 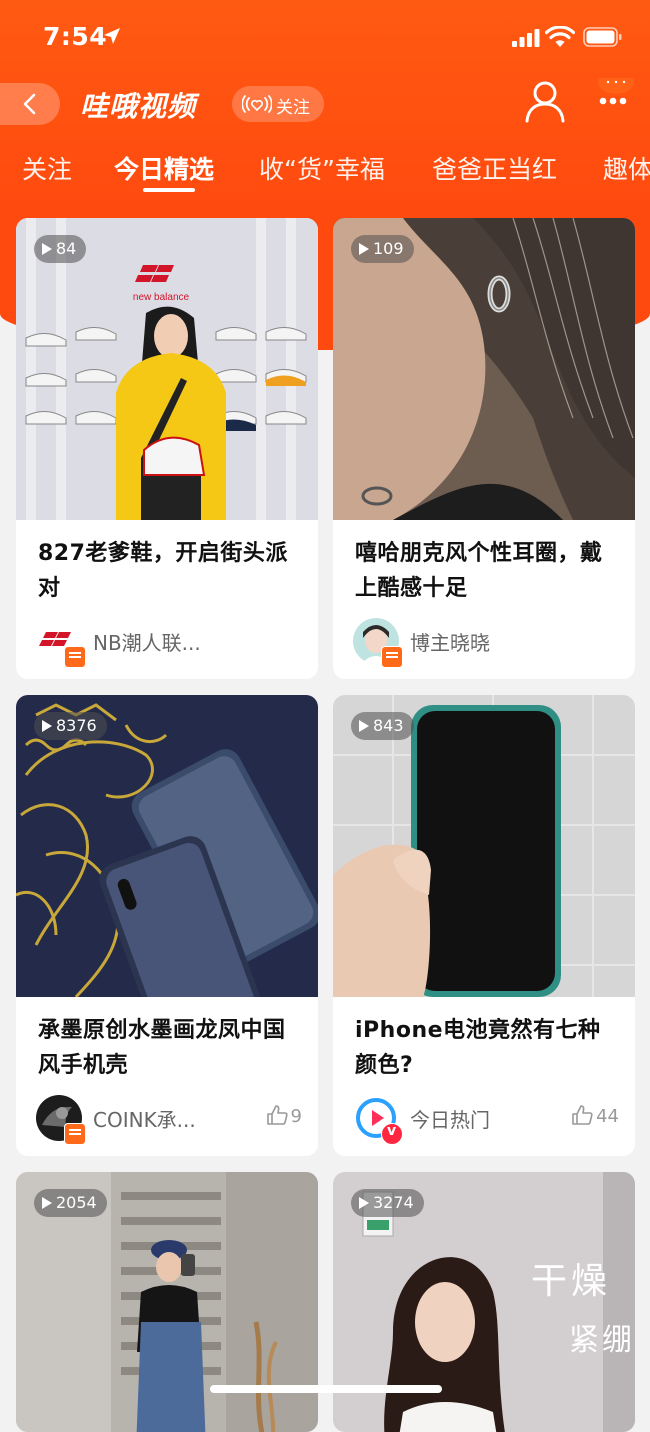 I want to click on location-arrow-icon, so click(x=112, y=36).